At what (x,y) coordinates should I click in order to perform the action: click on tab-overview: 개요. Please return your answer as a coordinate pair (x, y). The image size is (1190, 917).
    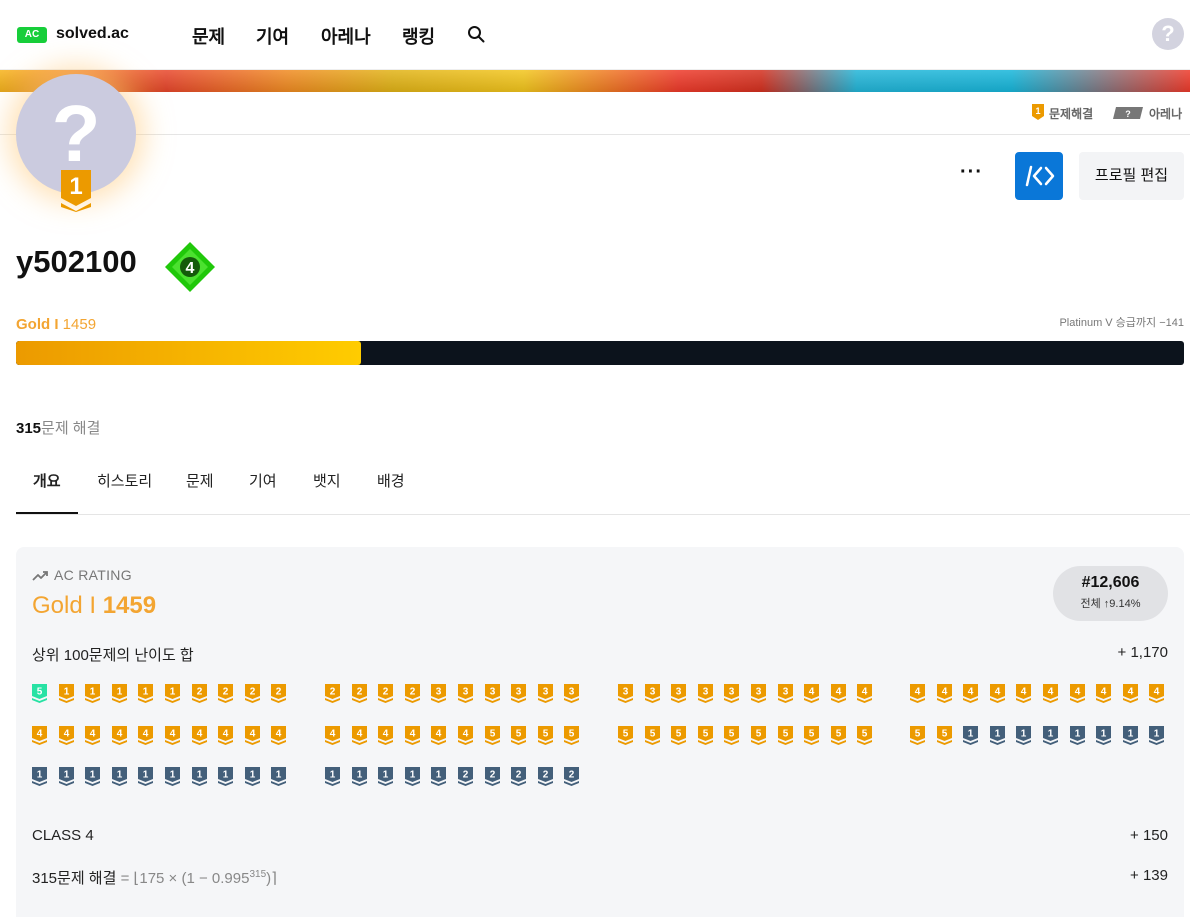
    Looking at the image, I should click on (47, 487).